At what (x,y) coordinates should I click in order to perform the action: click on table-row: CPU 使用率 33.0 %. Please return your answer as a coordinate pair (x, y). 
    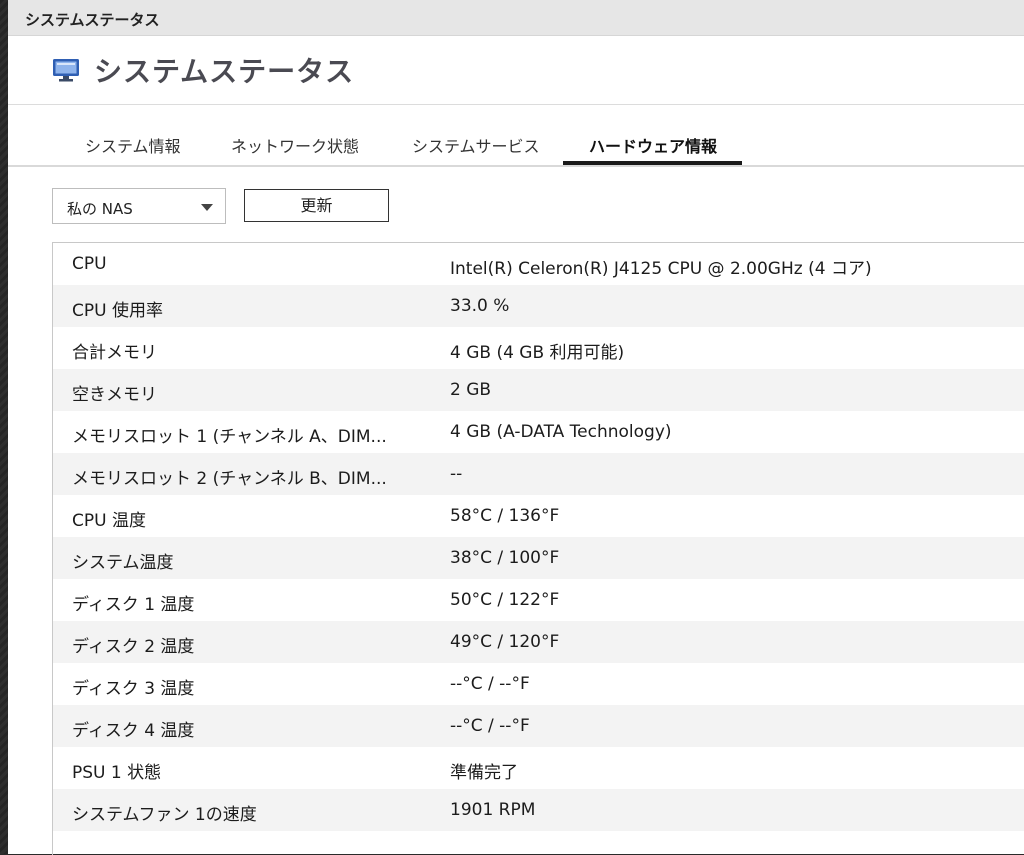
    Looking at the image, I should click on (538, 306).